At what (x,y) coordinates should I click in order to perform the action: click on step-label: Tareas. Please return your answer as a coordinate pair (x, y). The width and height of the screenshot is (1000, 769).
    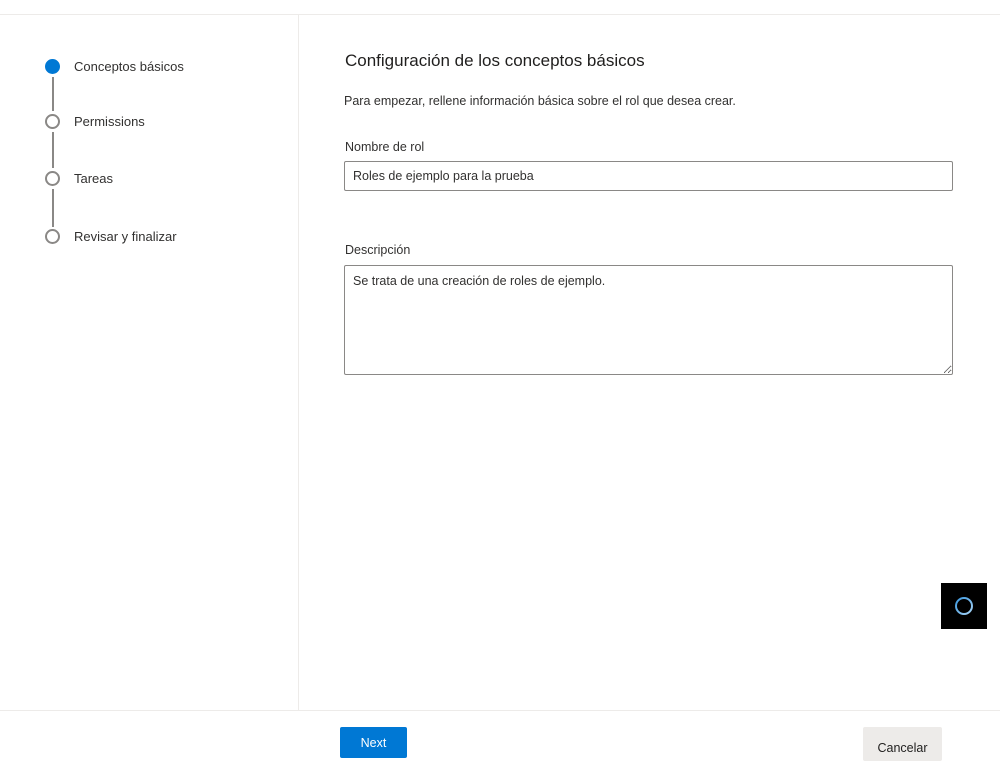
    Looking at the image, I should click on (94, 178).